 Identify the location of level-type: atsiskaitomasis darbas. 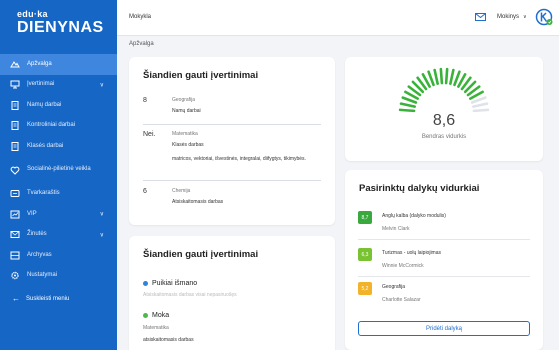
(168, 340).